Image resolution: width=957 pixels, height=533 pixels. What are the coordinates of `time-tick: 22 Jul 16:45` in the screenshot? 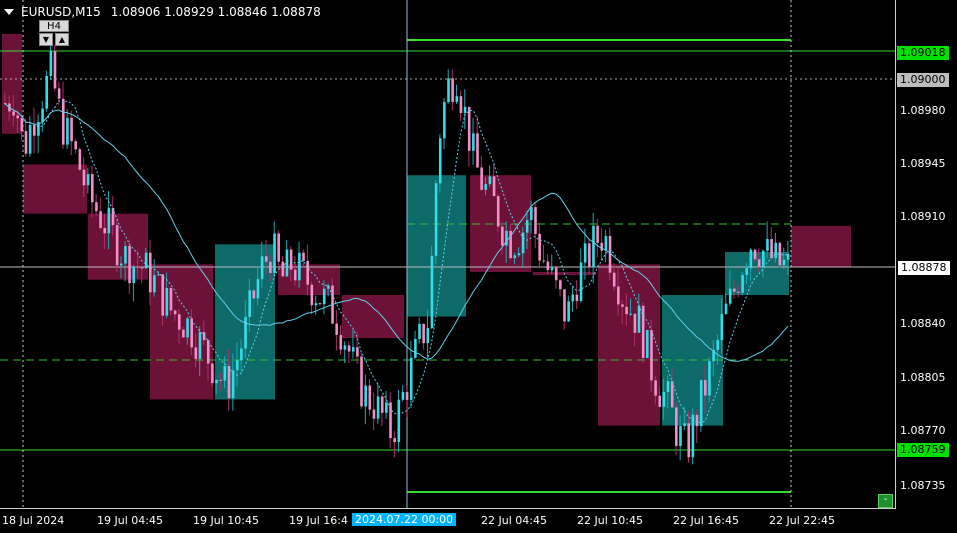 It's located at (706, 520).